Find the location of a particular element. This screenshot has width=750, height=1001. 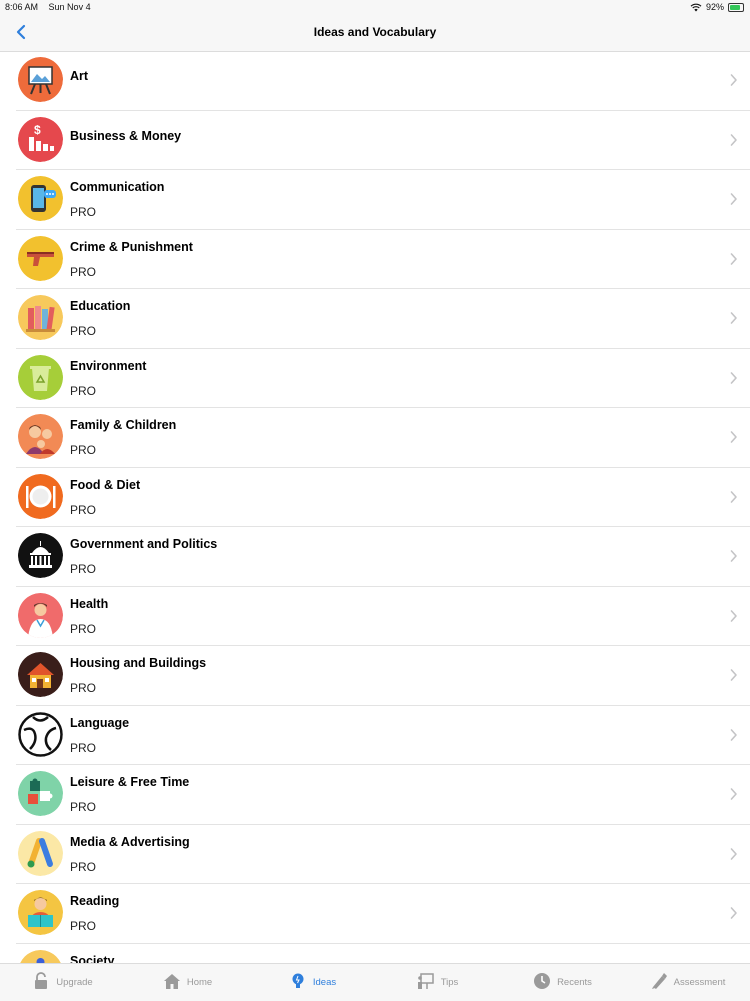

tab-bar: Upgrade Home Ideas Tips Recents Assessment is located at coordinates (375, 982).